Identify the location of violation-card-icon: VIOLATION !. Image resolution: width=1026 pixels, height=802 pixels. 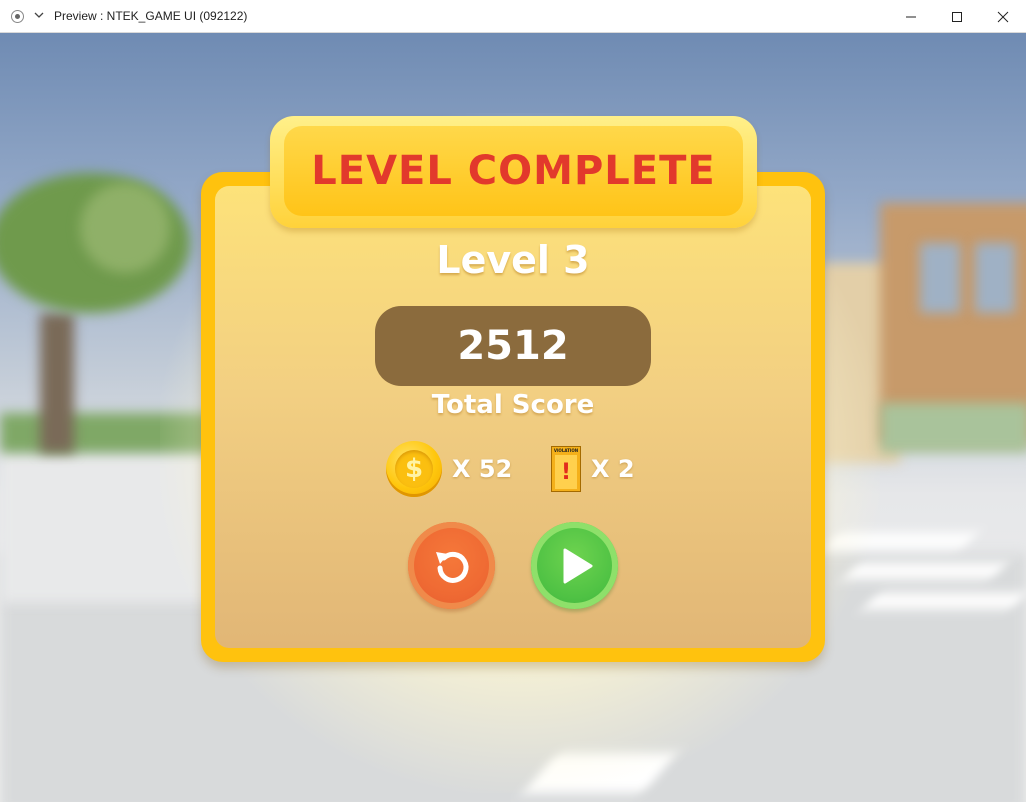
(566, 469).